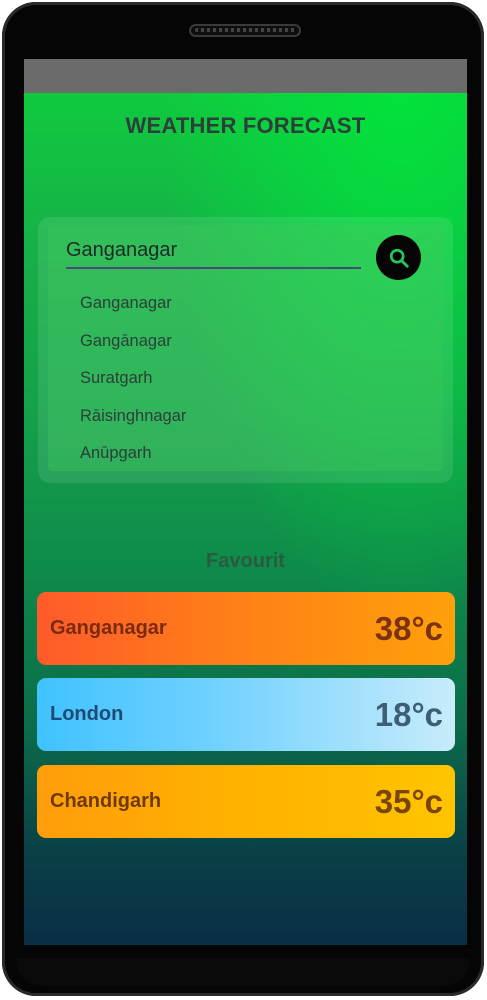 The height and width of the screenshot is (1000, 487). What do you see at coordinates (108, 628) in the screenshot?
I see `city-name: Ganganagar` at bounding box center [108, 628].